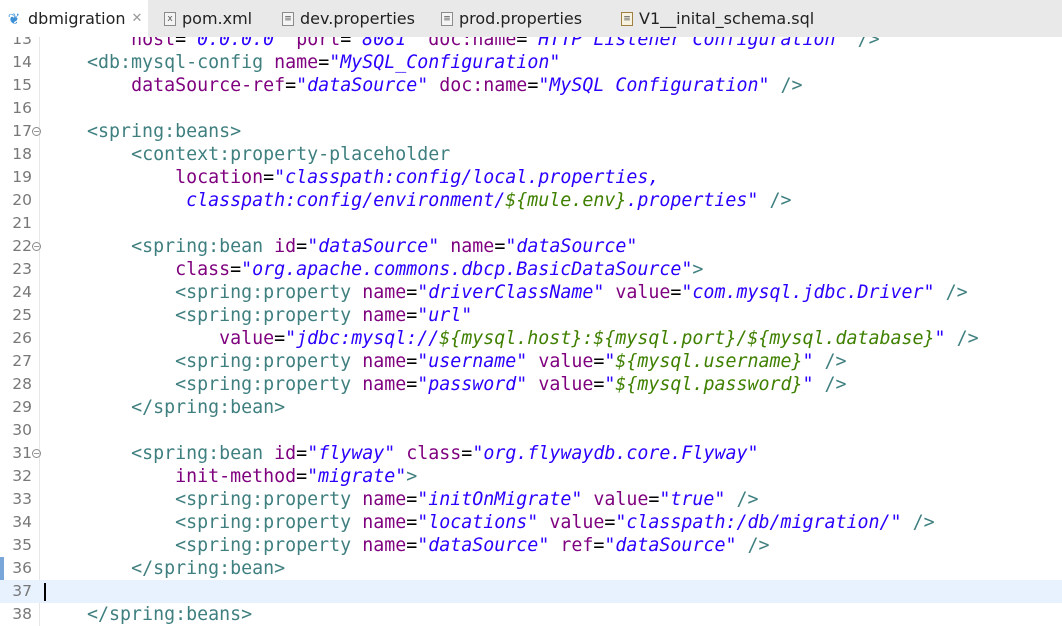 This screenshot has width=1062, height=626. Describe the element at coordinates (531, 315) in the screenshot. I see `code-line-25: 25 <spring:property name="url"` at that location.